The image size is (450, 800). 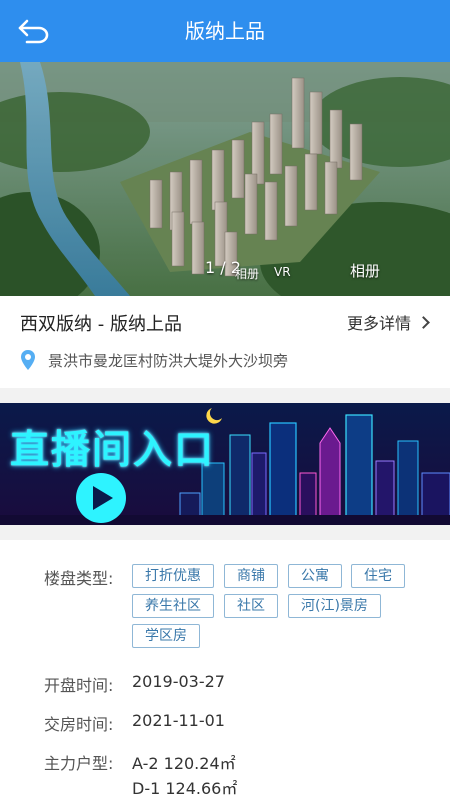 I want to click on tag-residence: 住宅, so click(x=378, y=576).